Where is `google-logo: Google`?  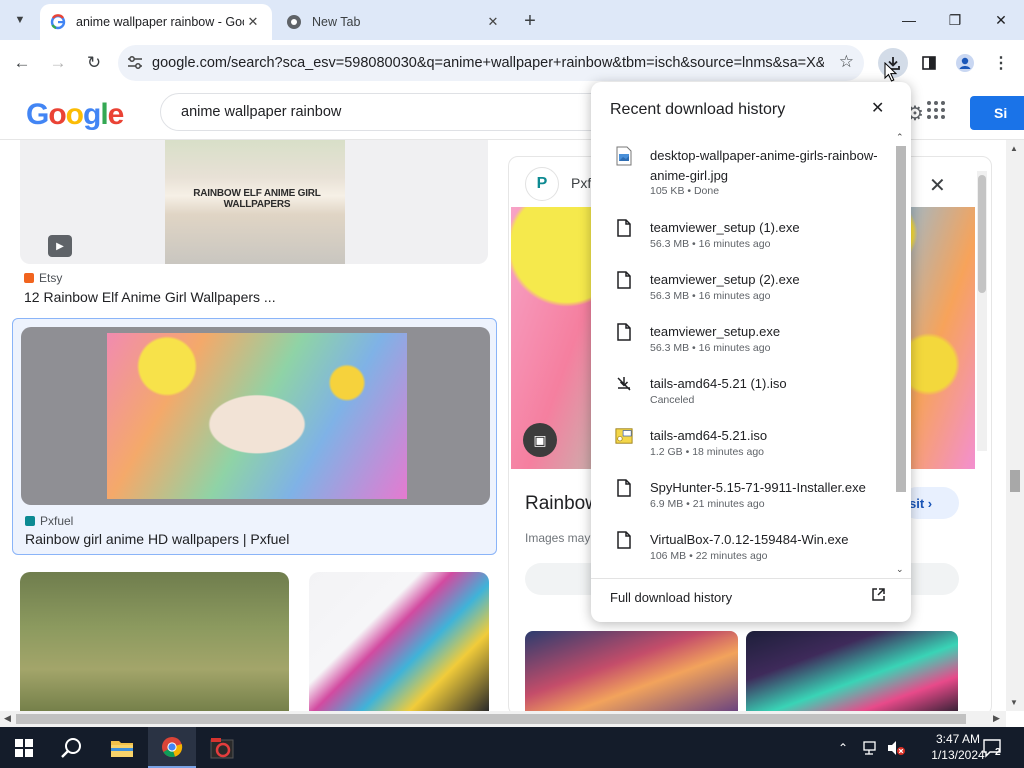 google-logo: Google is located at coordinates (75, 115).